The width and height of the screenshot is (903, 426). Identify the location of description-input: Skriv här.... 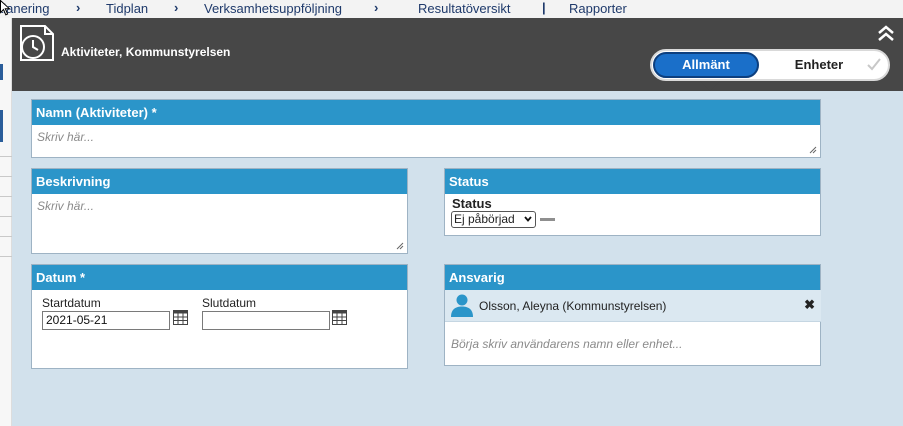
(217, 223).